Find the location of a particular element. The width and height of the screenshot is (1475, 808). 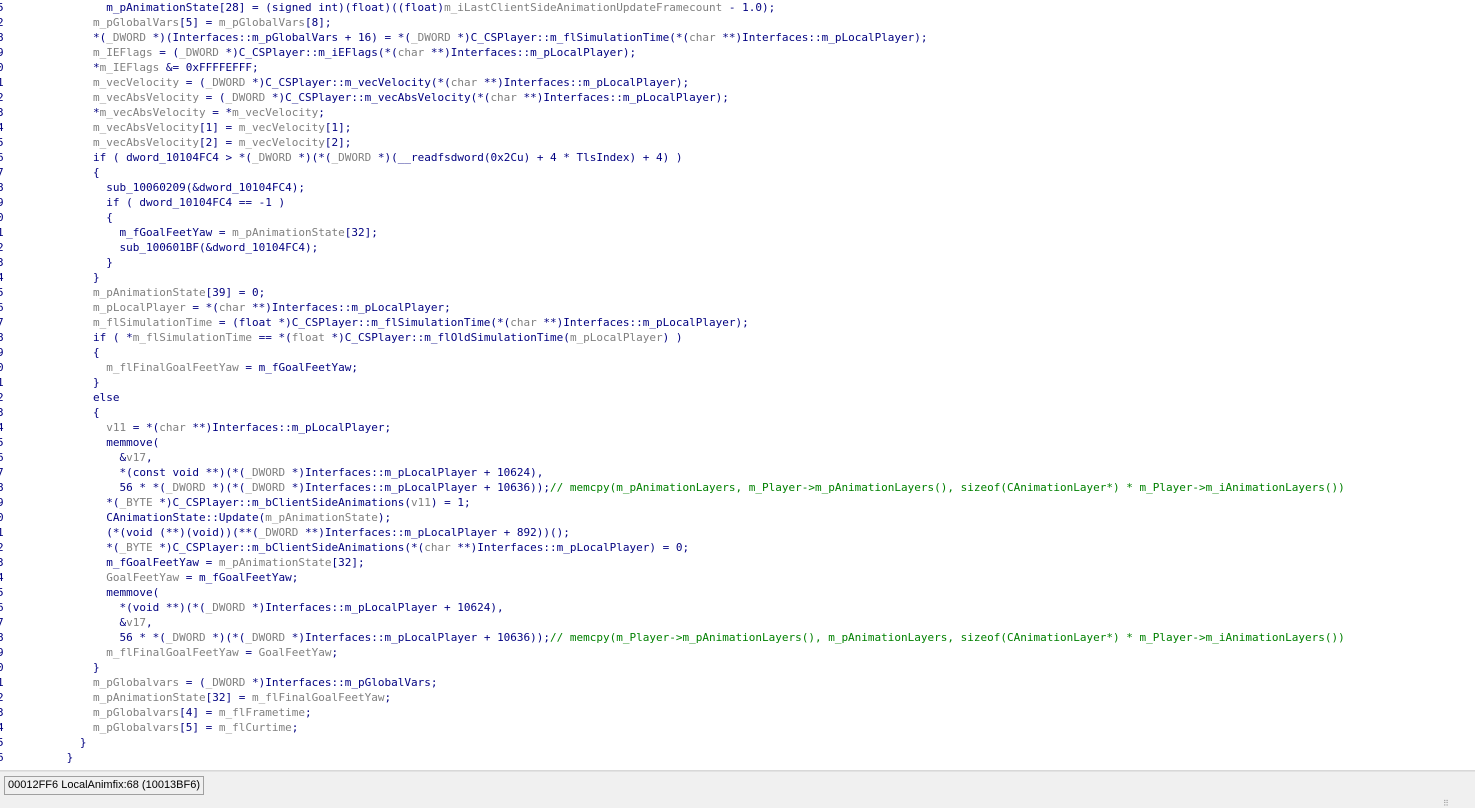

code-text: else is located at coordinates (106, 397).